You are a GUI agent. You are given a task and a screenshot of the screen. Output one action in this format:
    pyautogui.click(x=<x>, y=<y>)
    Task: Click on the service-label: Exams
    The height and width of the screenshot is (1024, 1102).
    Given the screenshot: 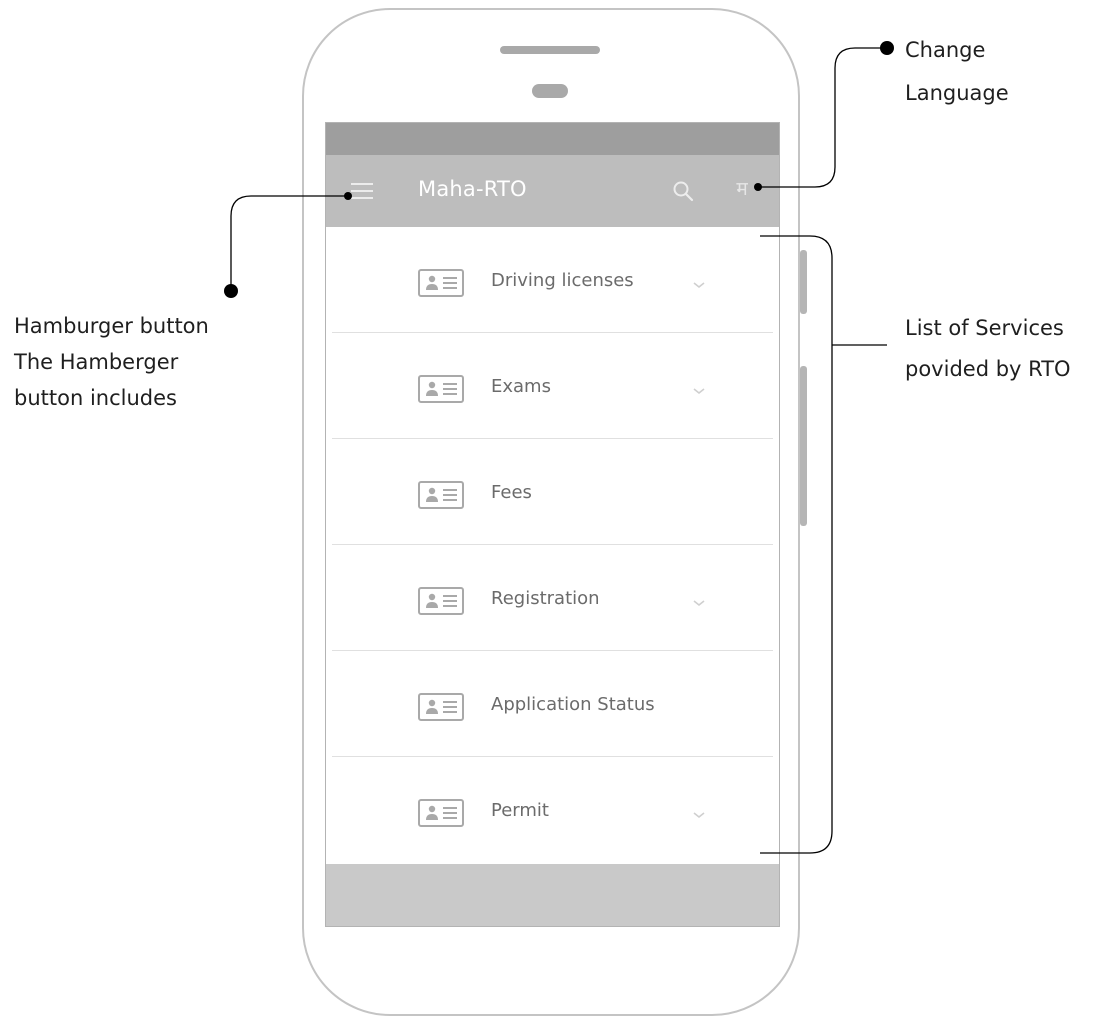 What is the action you would take?
    pyautogui.click(x=521, y=386)
    